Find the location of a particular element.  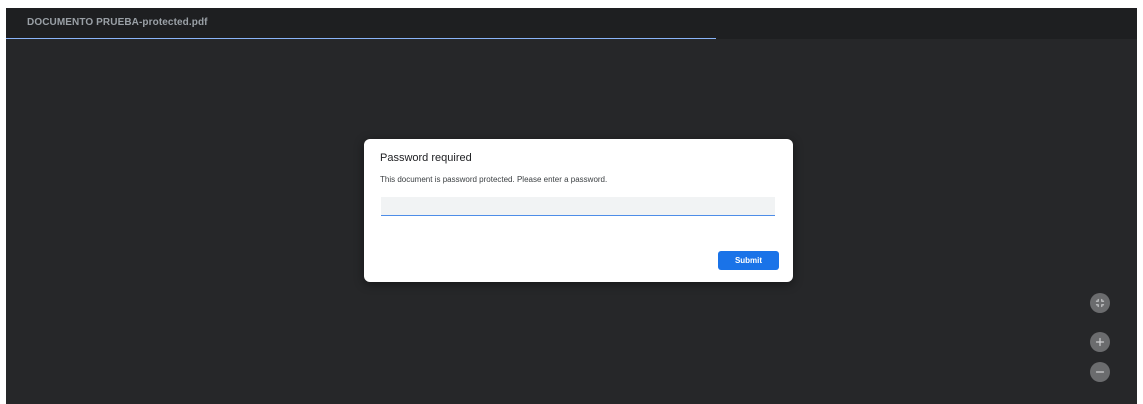

file-name: DOCUMENTO PRUEBA-protected.pdf is located at coordinates (117, 22).